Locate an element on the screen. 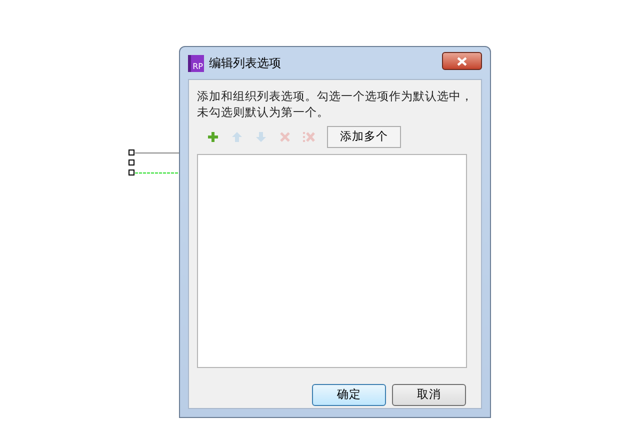  app-icon: RP is located at coordinates (196, 63).